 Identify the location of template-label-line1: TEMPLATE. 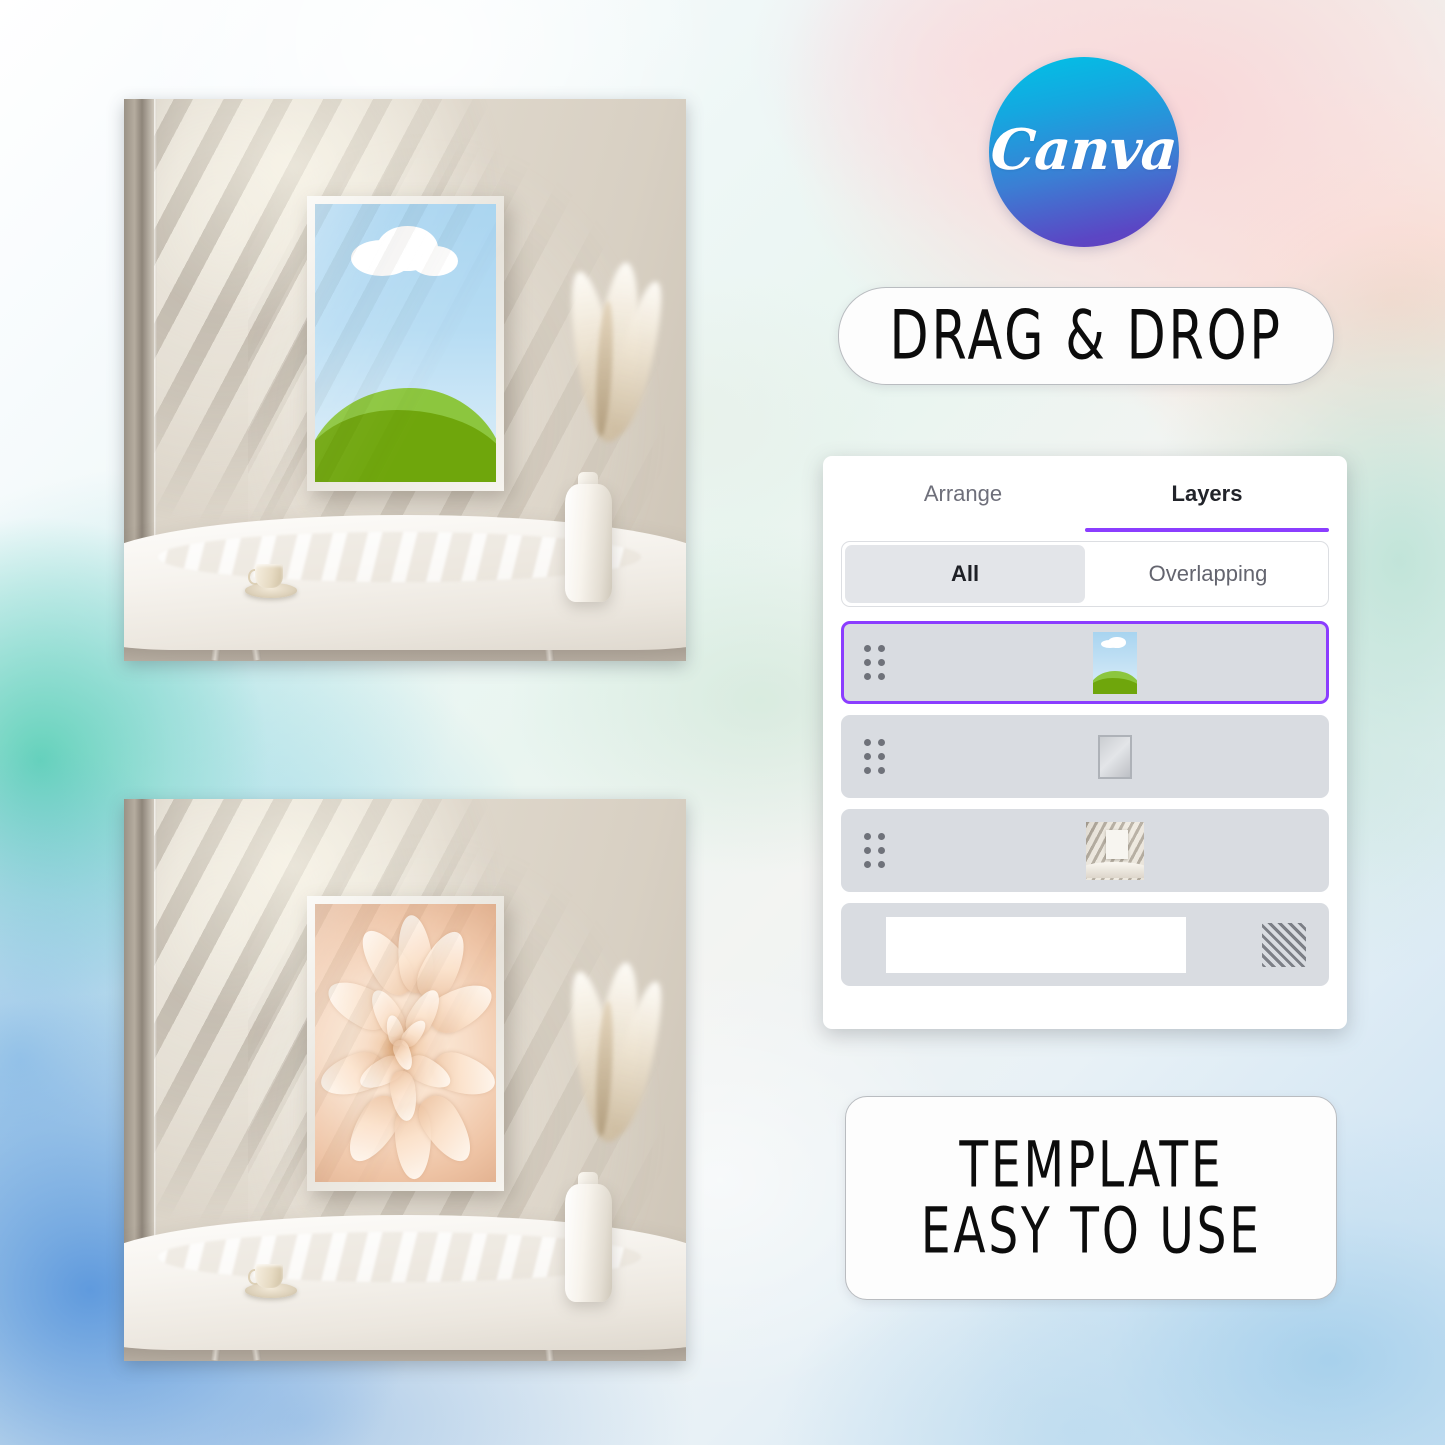
(1091, 1165).